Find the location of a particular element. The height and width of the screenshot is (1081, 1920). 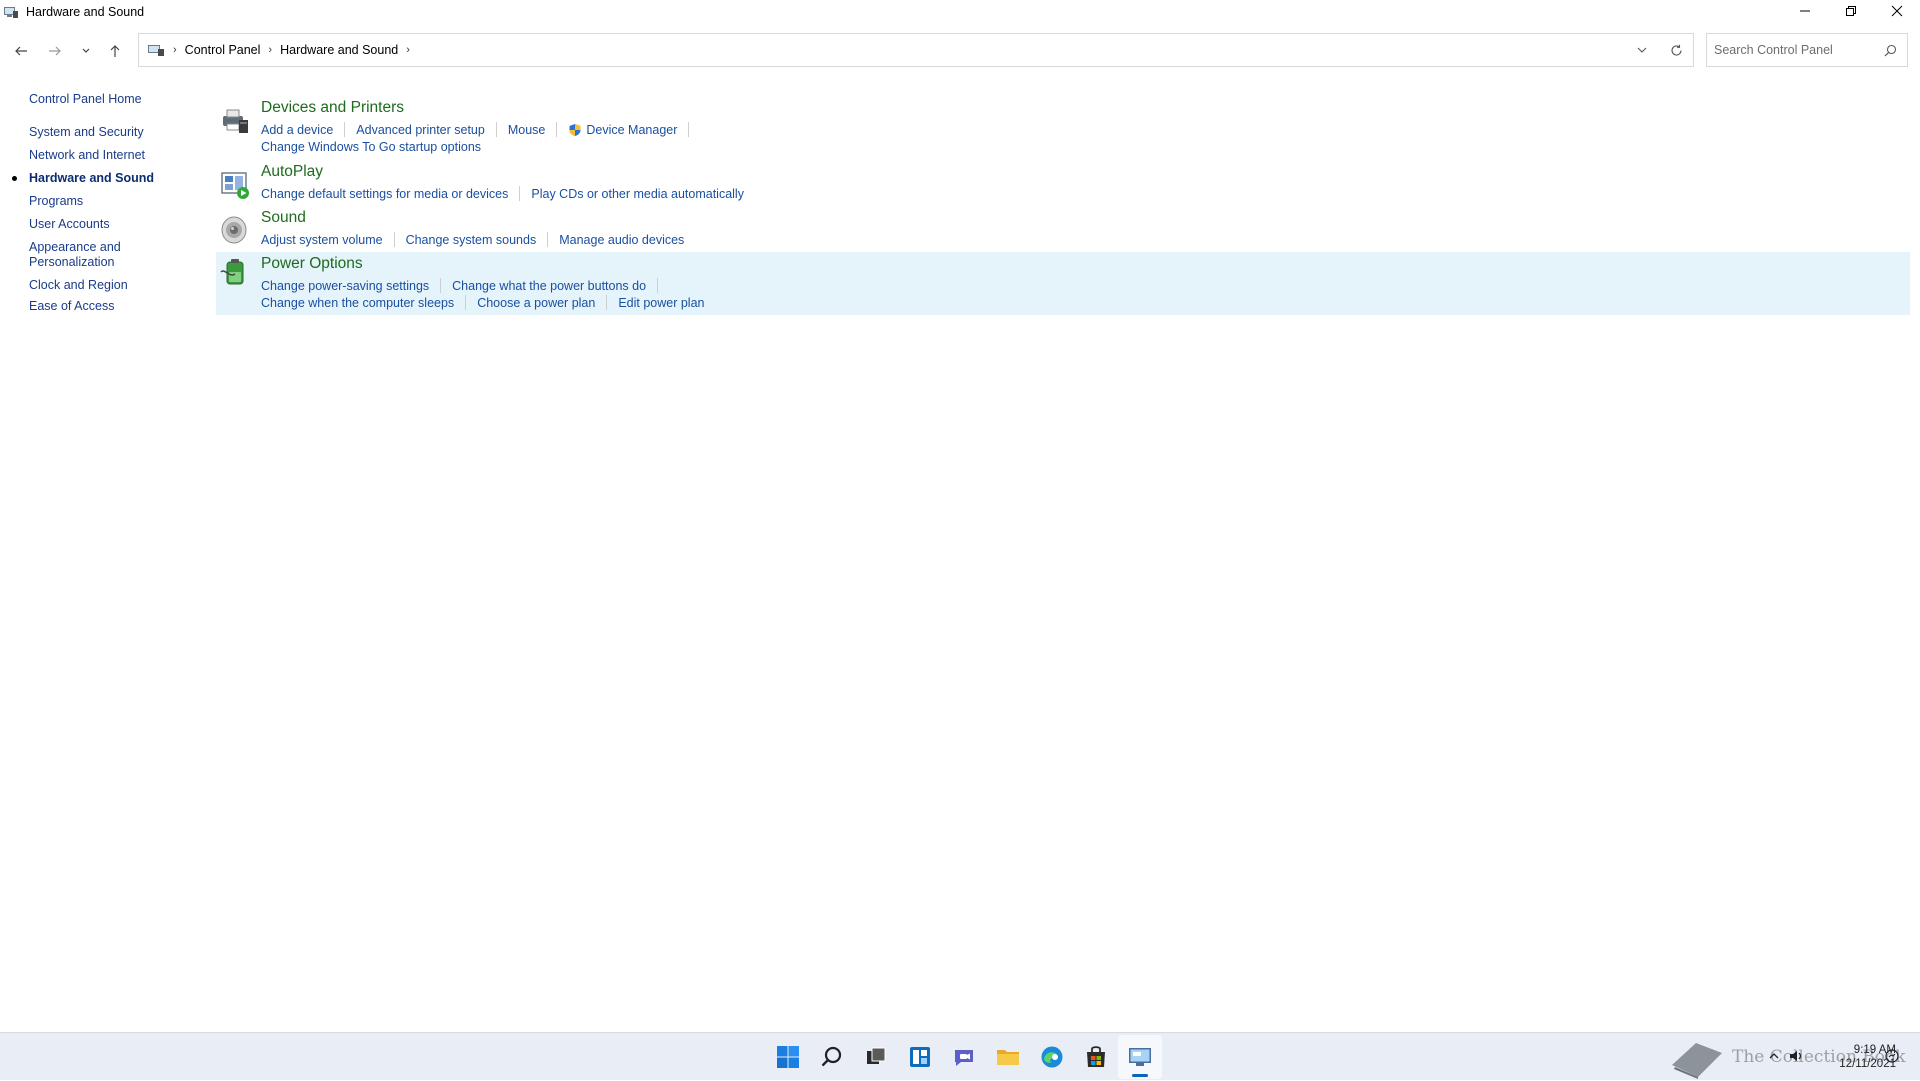

sidebar-item-network-and-internet: Network and Internet is located at coordinates (87, 155).